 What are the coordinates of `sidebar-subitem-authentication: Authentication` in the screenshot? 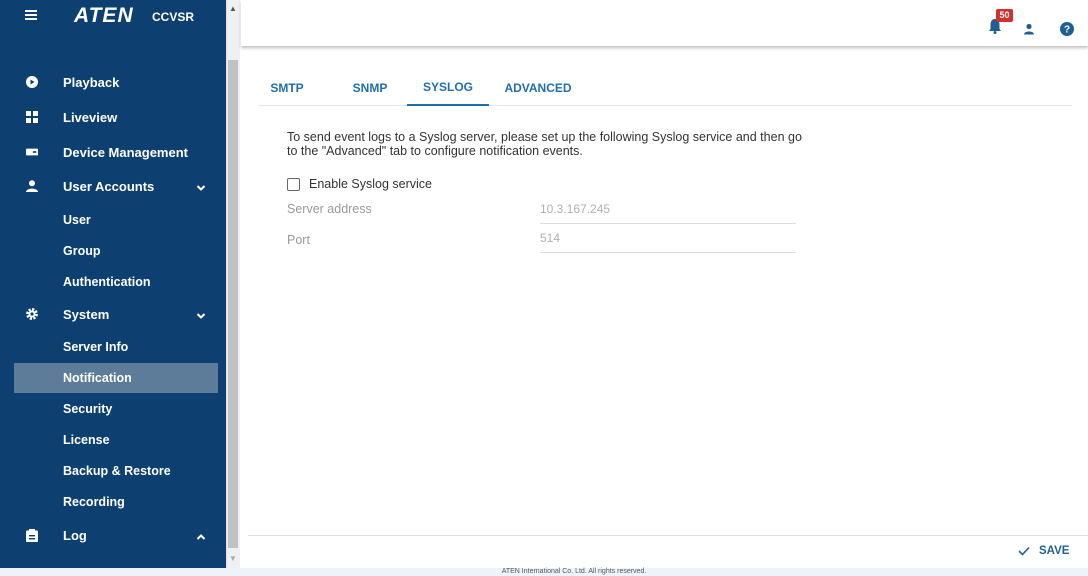 It's located at (116, 282).